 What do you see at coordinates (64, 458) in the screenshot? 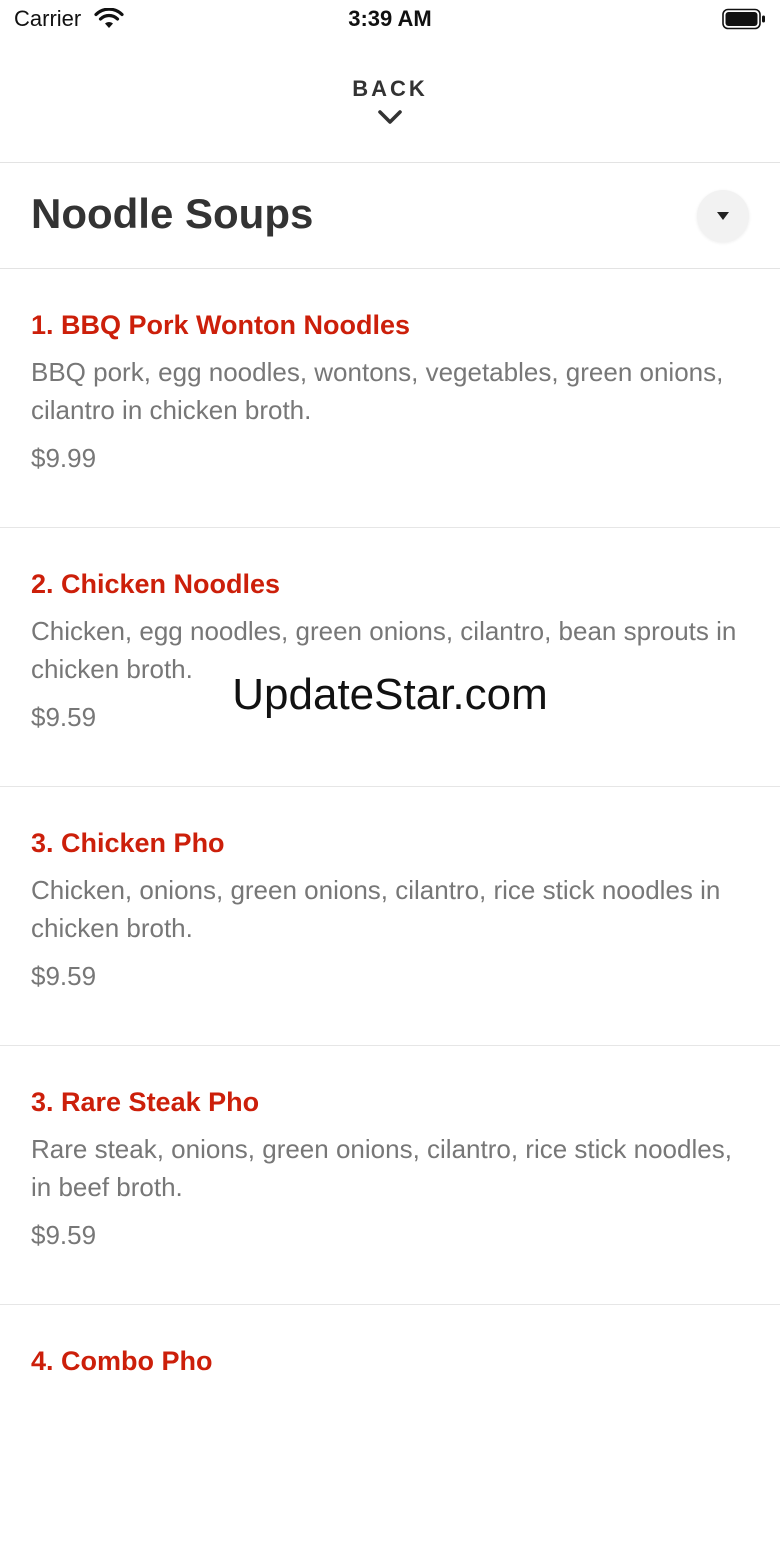
I see `item-price: $9.99` at bounding box center [64, 458].